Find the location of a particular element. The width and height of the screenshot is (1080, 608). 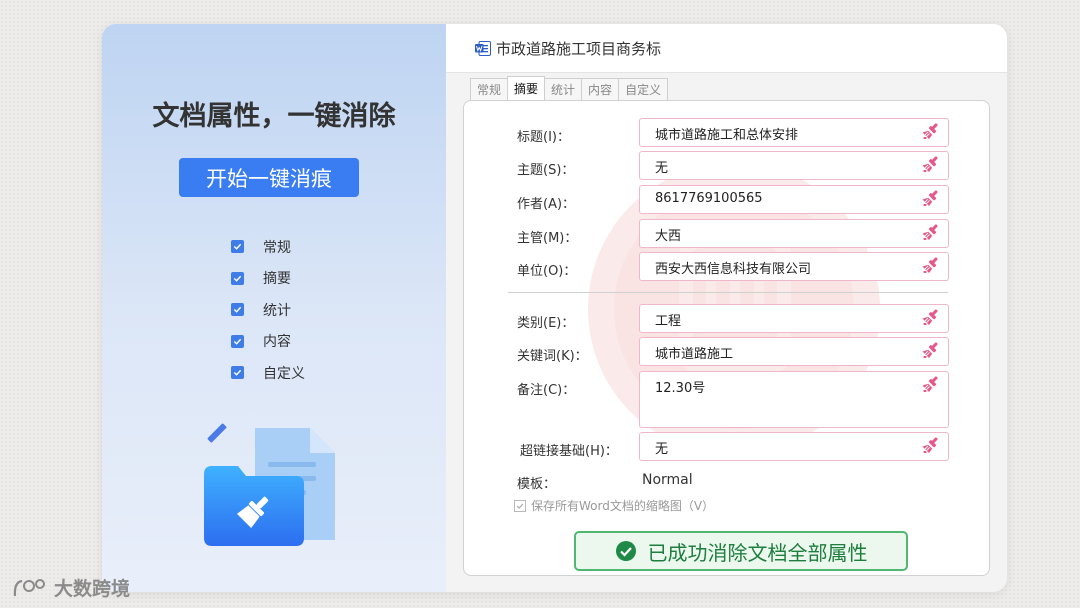

category-field: 工程 is located at coordinates (794, 318).